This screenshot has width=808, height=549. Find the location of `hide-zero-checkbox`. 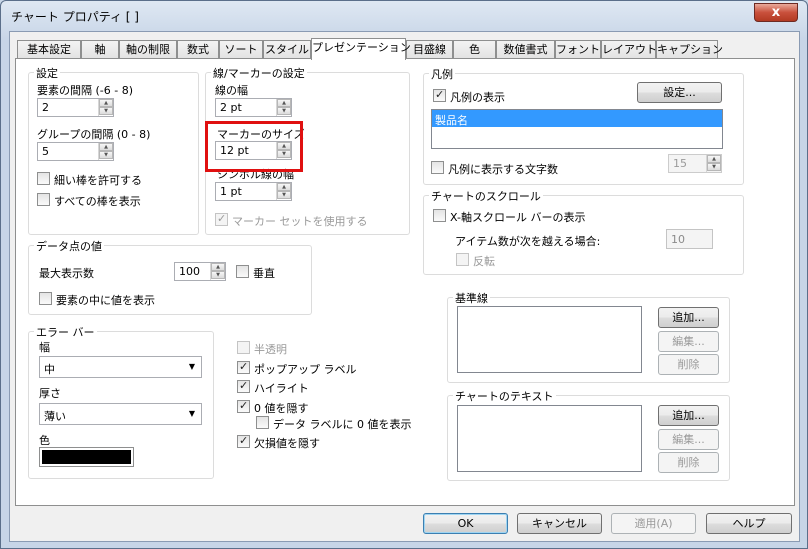

hide-zero-checkbox is located at coordinates (243, 406).